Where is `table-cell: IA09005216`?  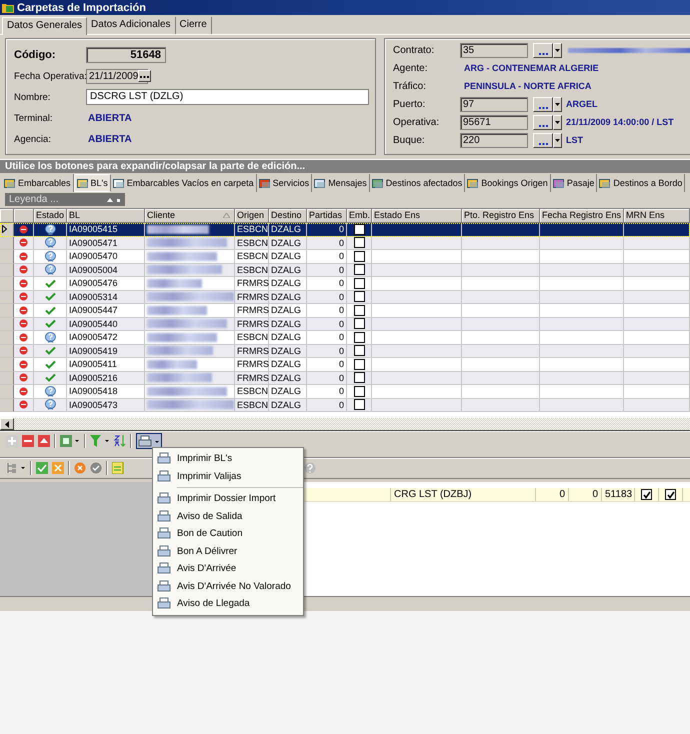
table-cell: IA09005216 is located at coordinates (106, 378).